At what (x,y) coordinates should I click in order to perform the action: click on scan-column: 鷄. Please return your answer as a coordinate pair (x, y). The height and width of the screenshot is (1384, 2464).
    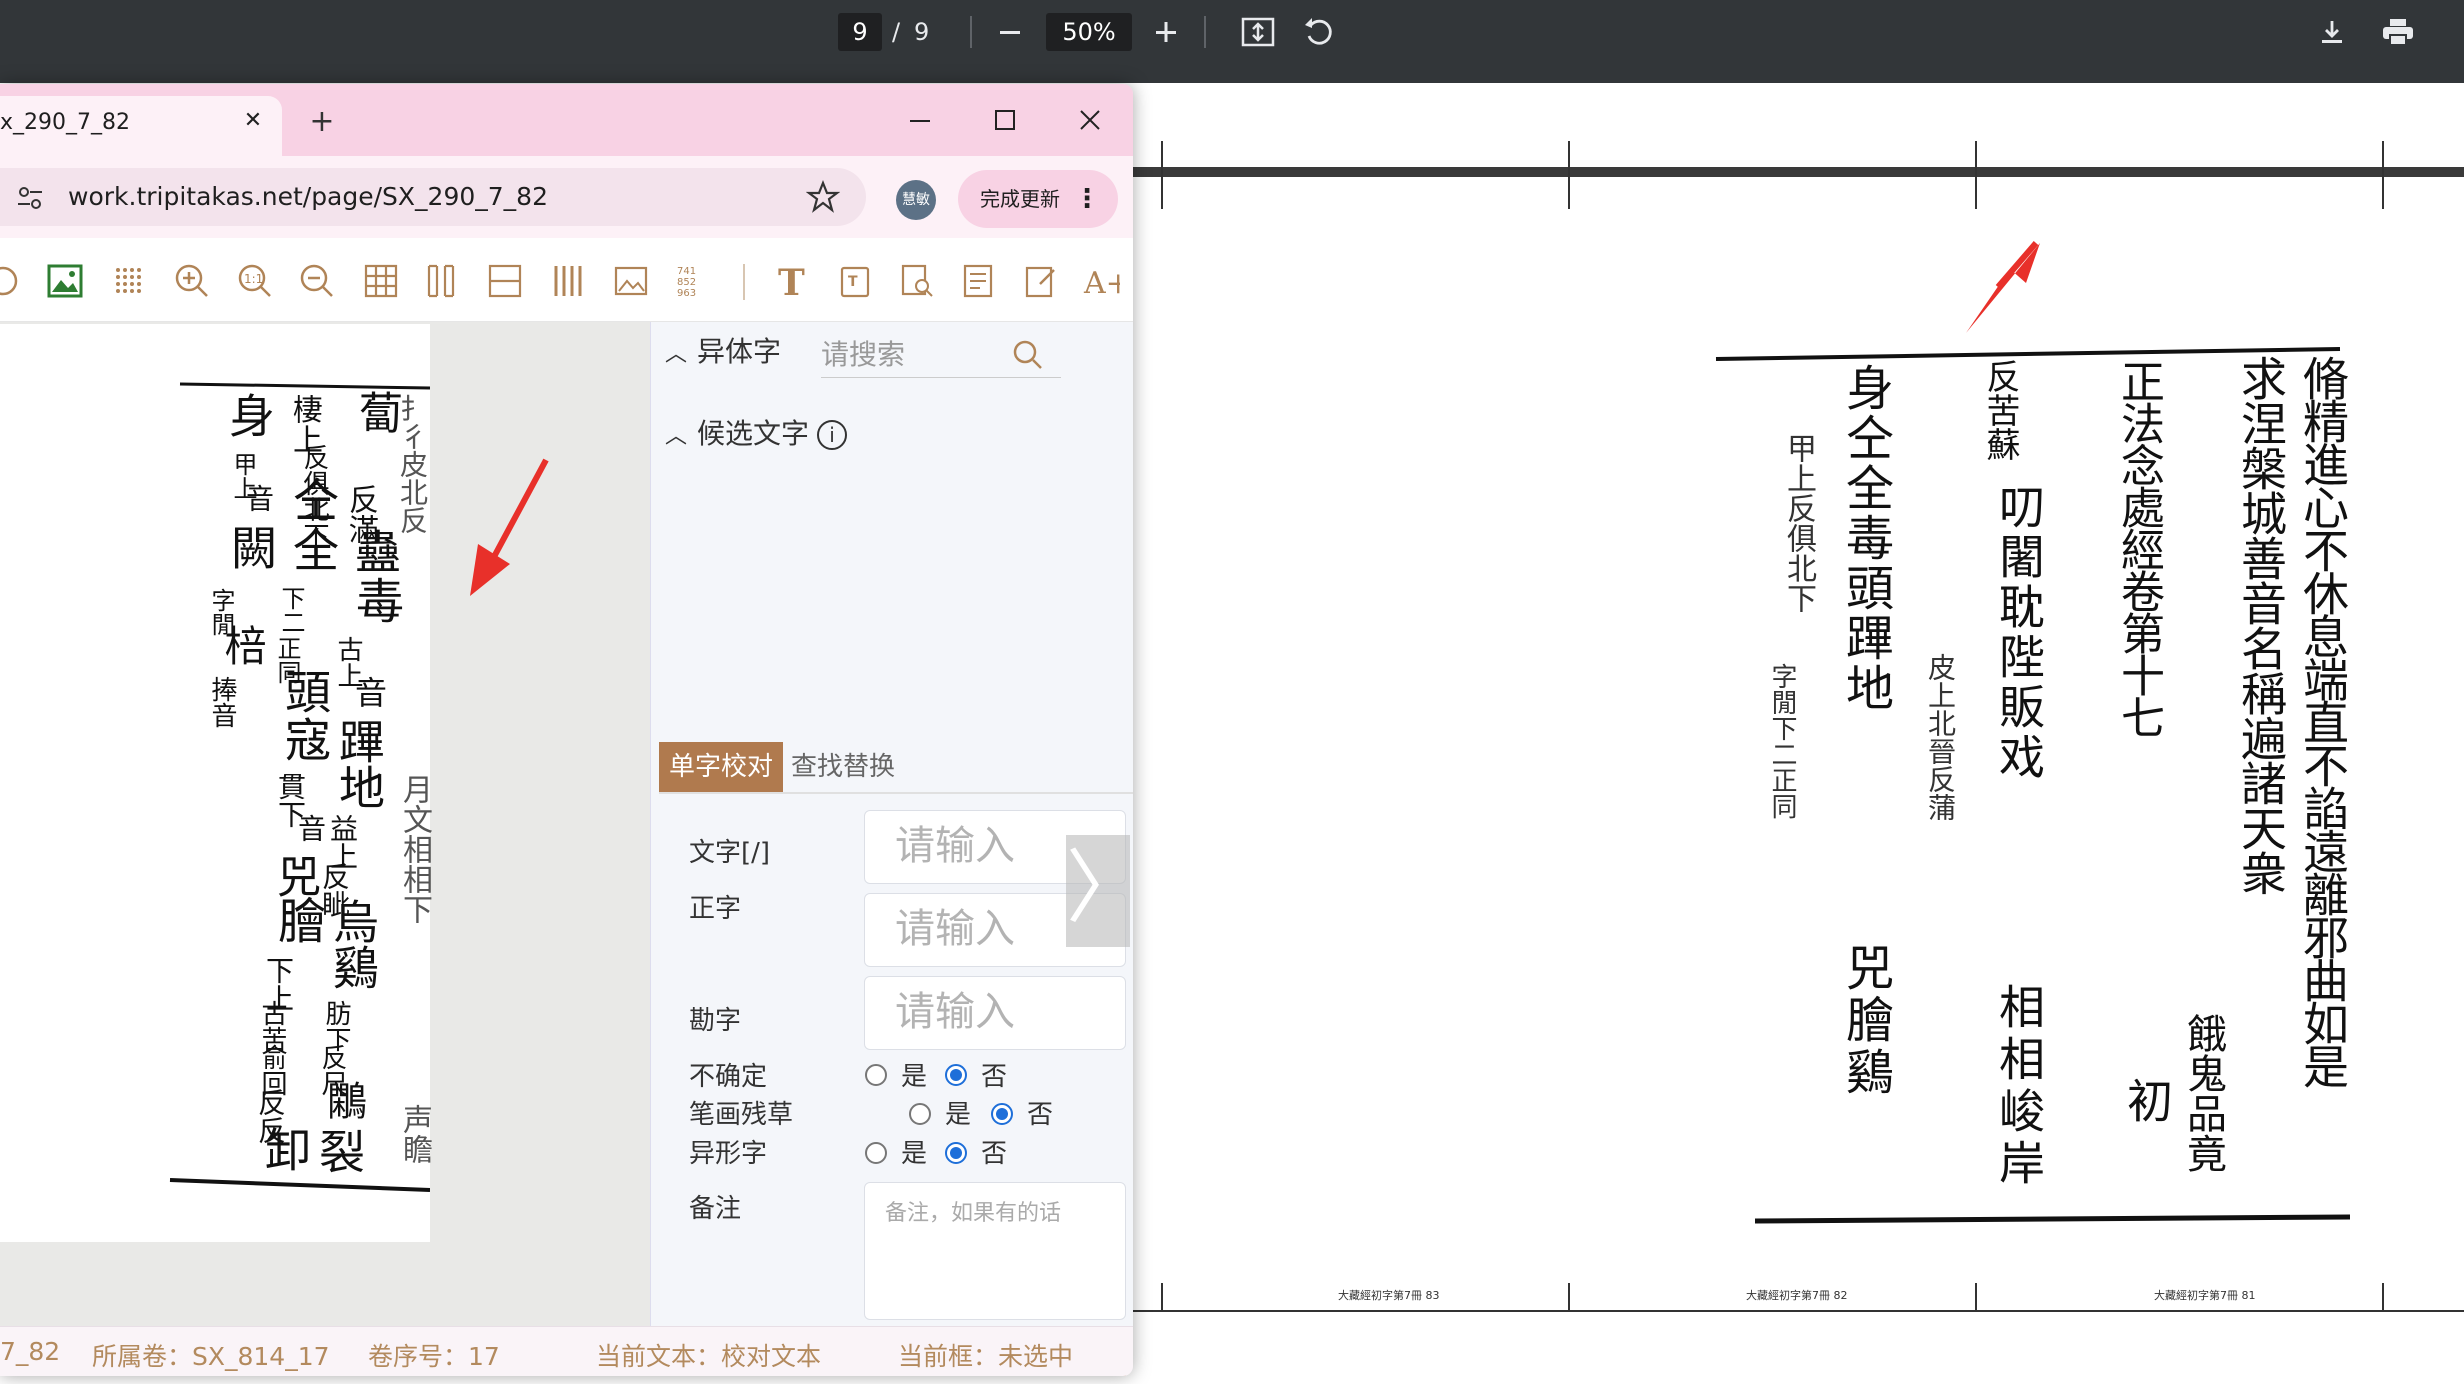
    Looking at the image, I should click on (353, 967).